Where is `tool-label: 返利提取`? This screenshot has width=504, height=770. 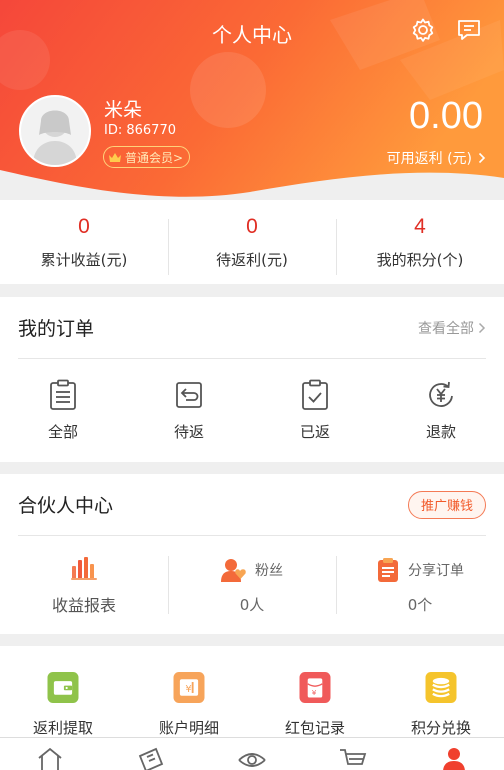 tool-label: 返利提取 is located at coordinates (62, 728).